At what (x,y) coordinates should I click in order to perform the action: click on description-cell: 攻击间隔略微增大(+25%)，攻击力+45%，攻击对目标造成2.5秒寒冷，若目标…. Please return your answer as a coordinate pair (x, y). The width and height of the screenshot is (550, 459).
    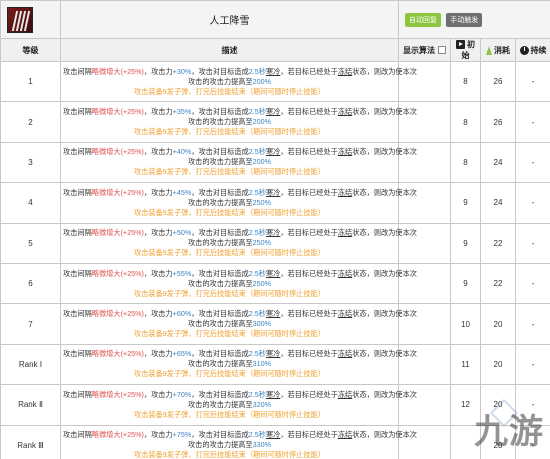
    Looking at the image, I should click on (238, 203).